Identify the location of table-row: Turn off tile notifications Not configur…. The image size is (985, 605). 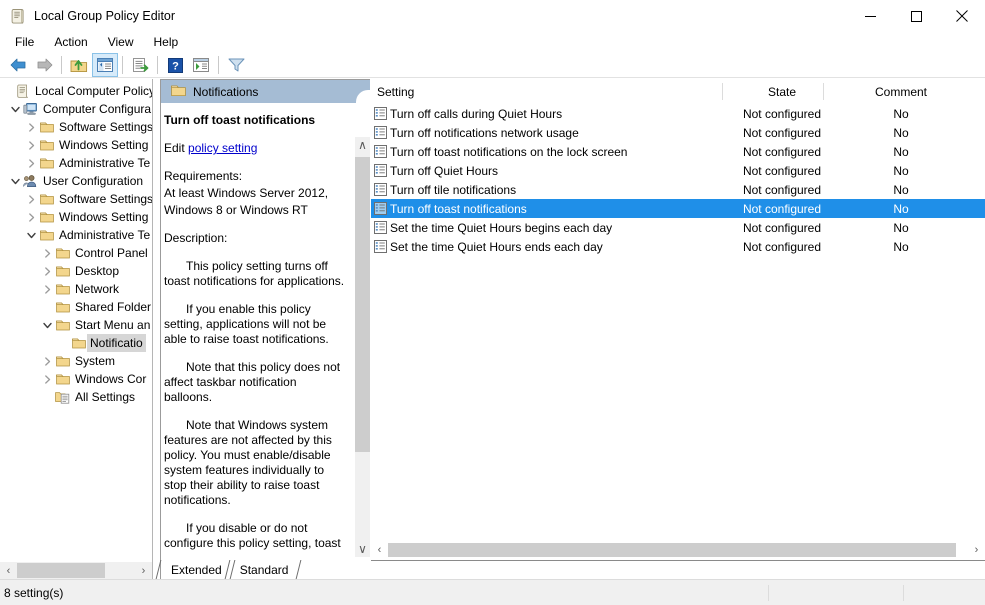
(678, 189).